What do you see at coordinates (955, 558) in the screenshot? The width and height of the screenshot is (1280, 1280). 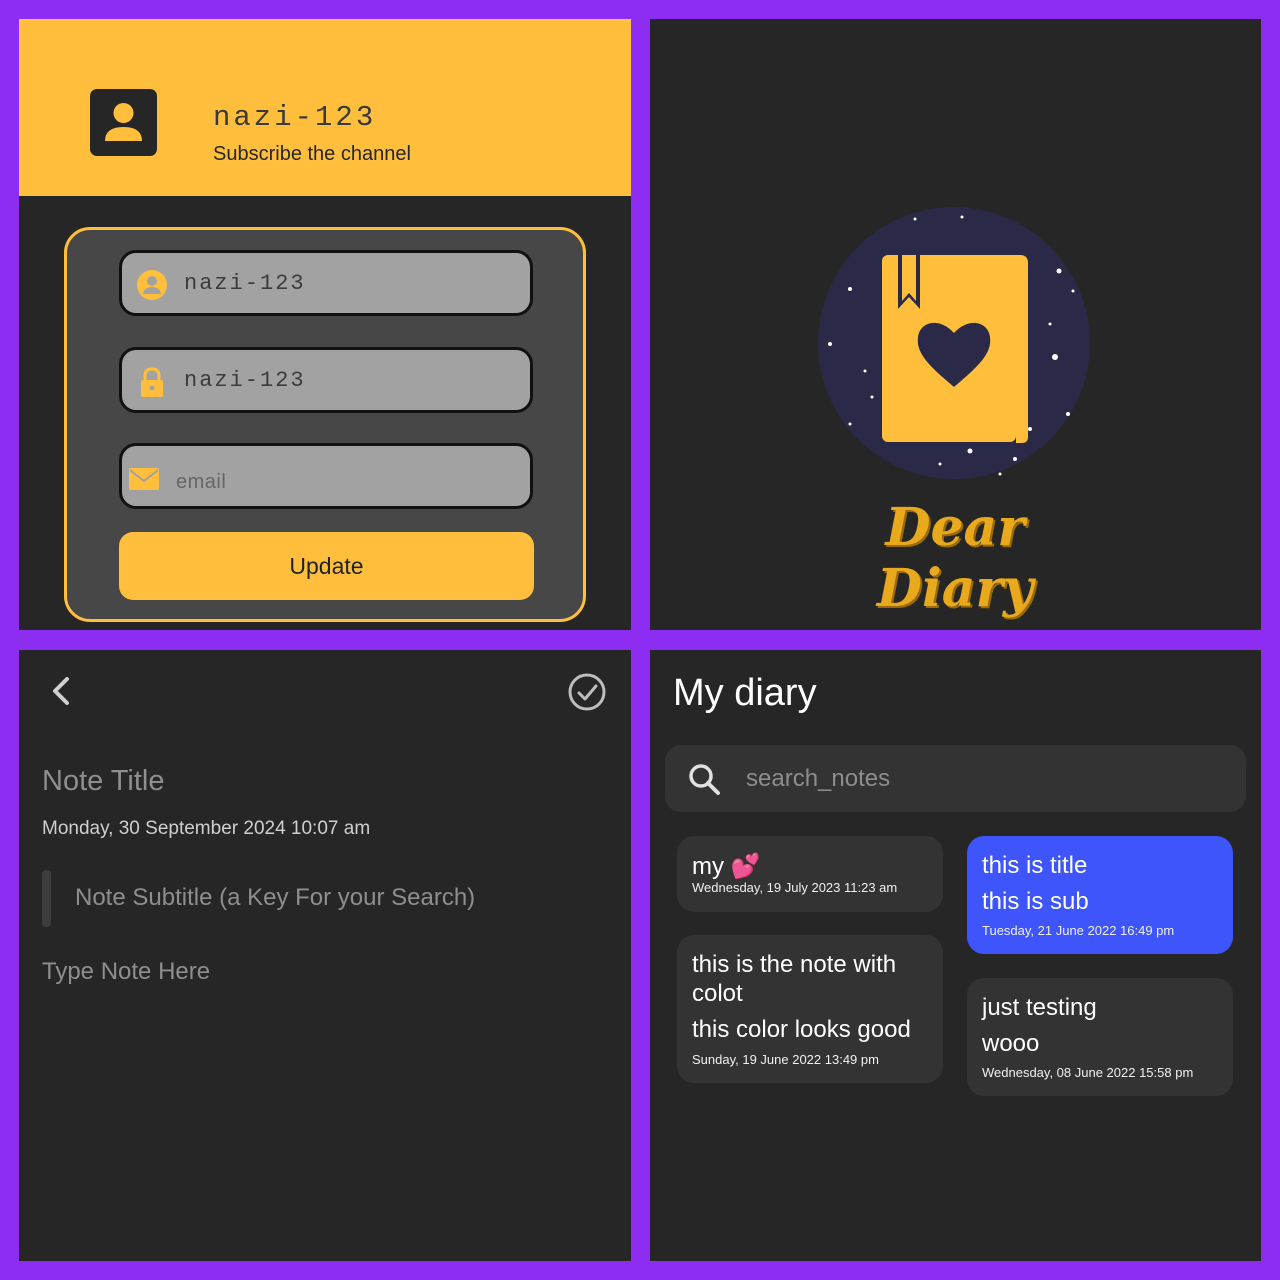 I see `app-name: Dear Diary` at bounding box center [955, 558].